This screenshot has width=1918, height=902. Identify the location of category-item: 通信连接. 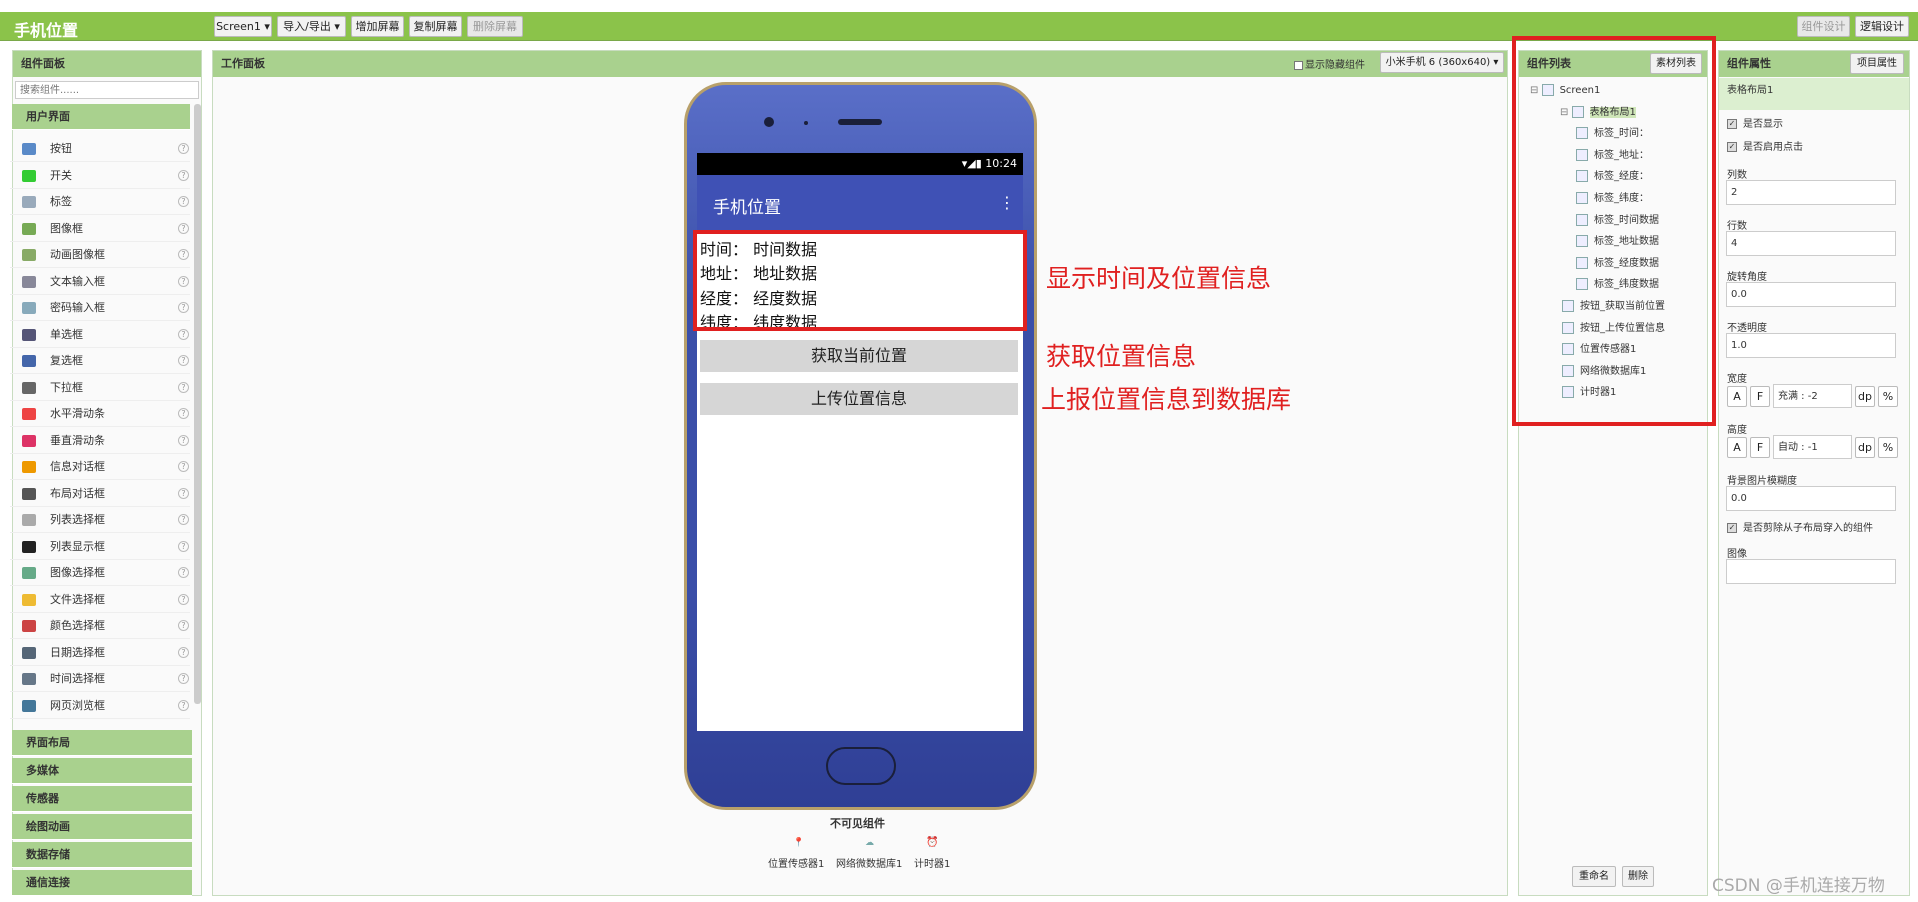
(102, 883).